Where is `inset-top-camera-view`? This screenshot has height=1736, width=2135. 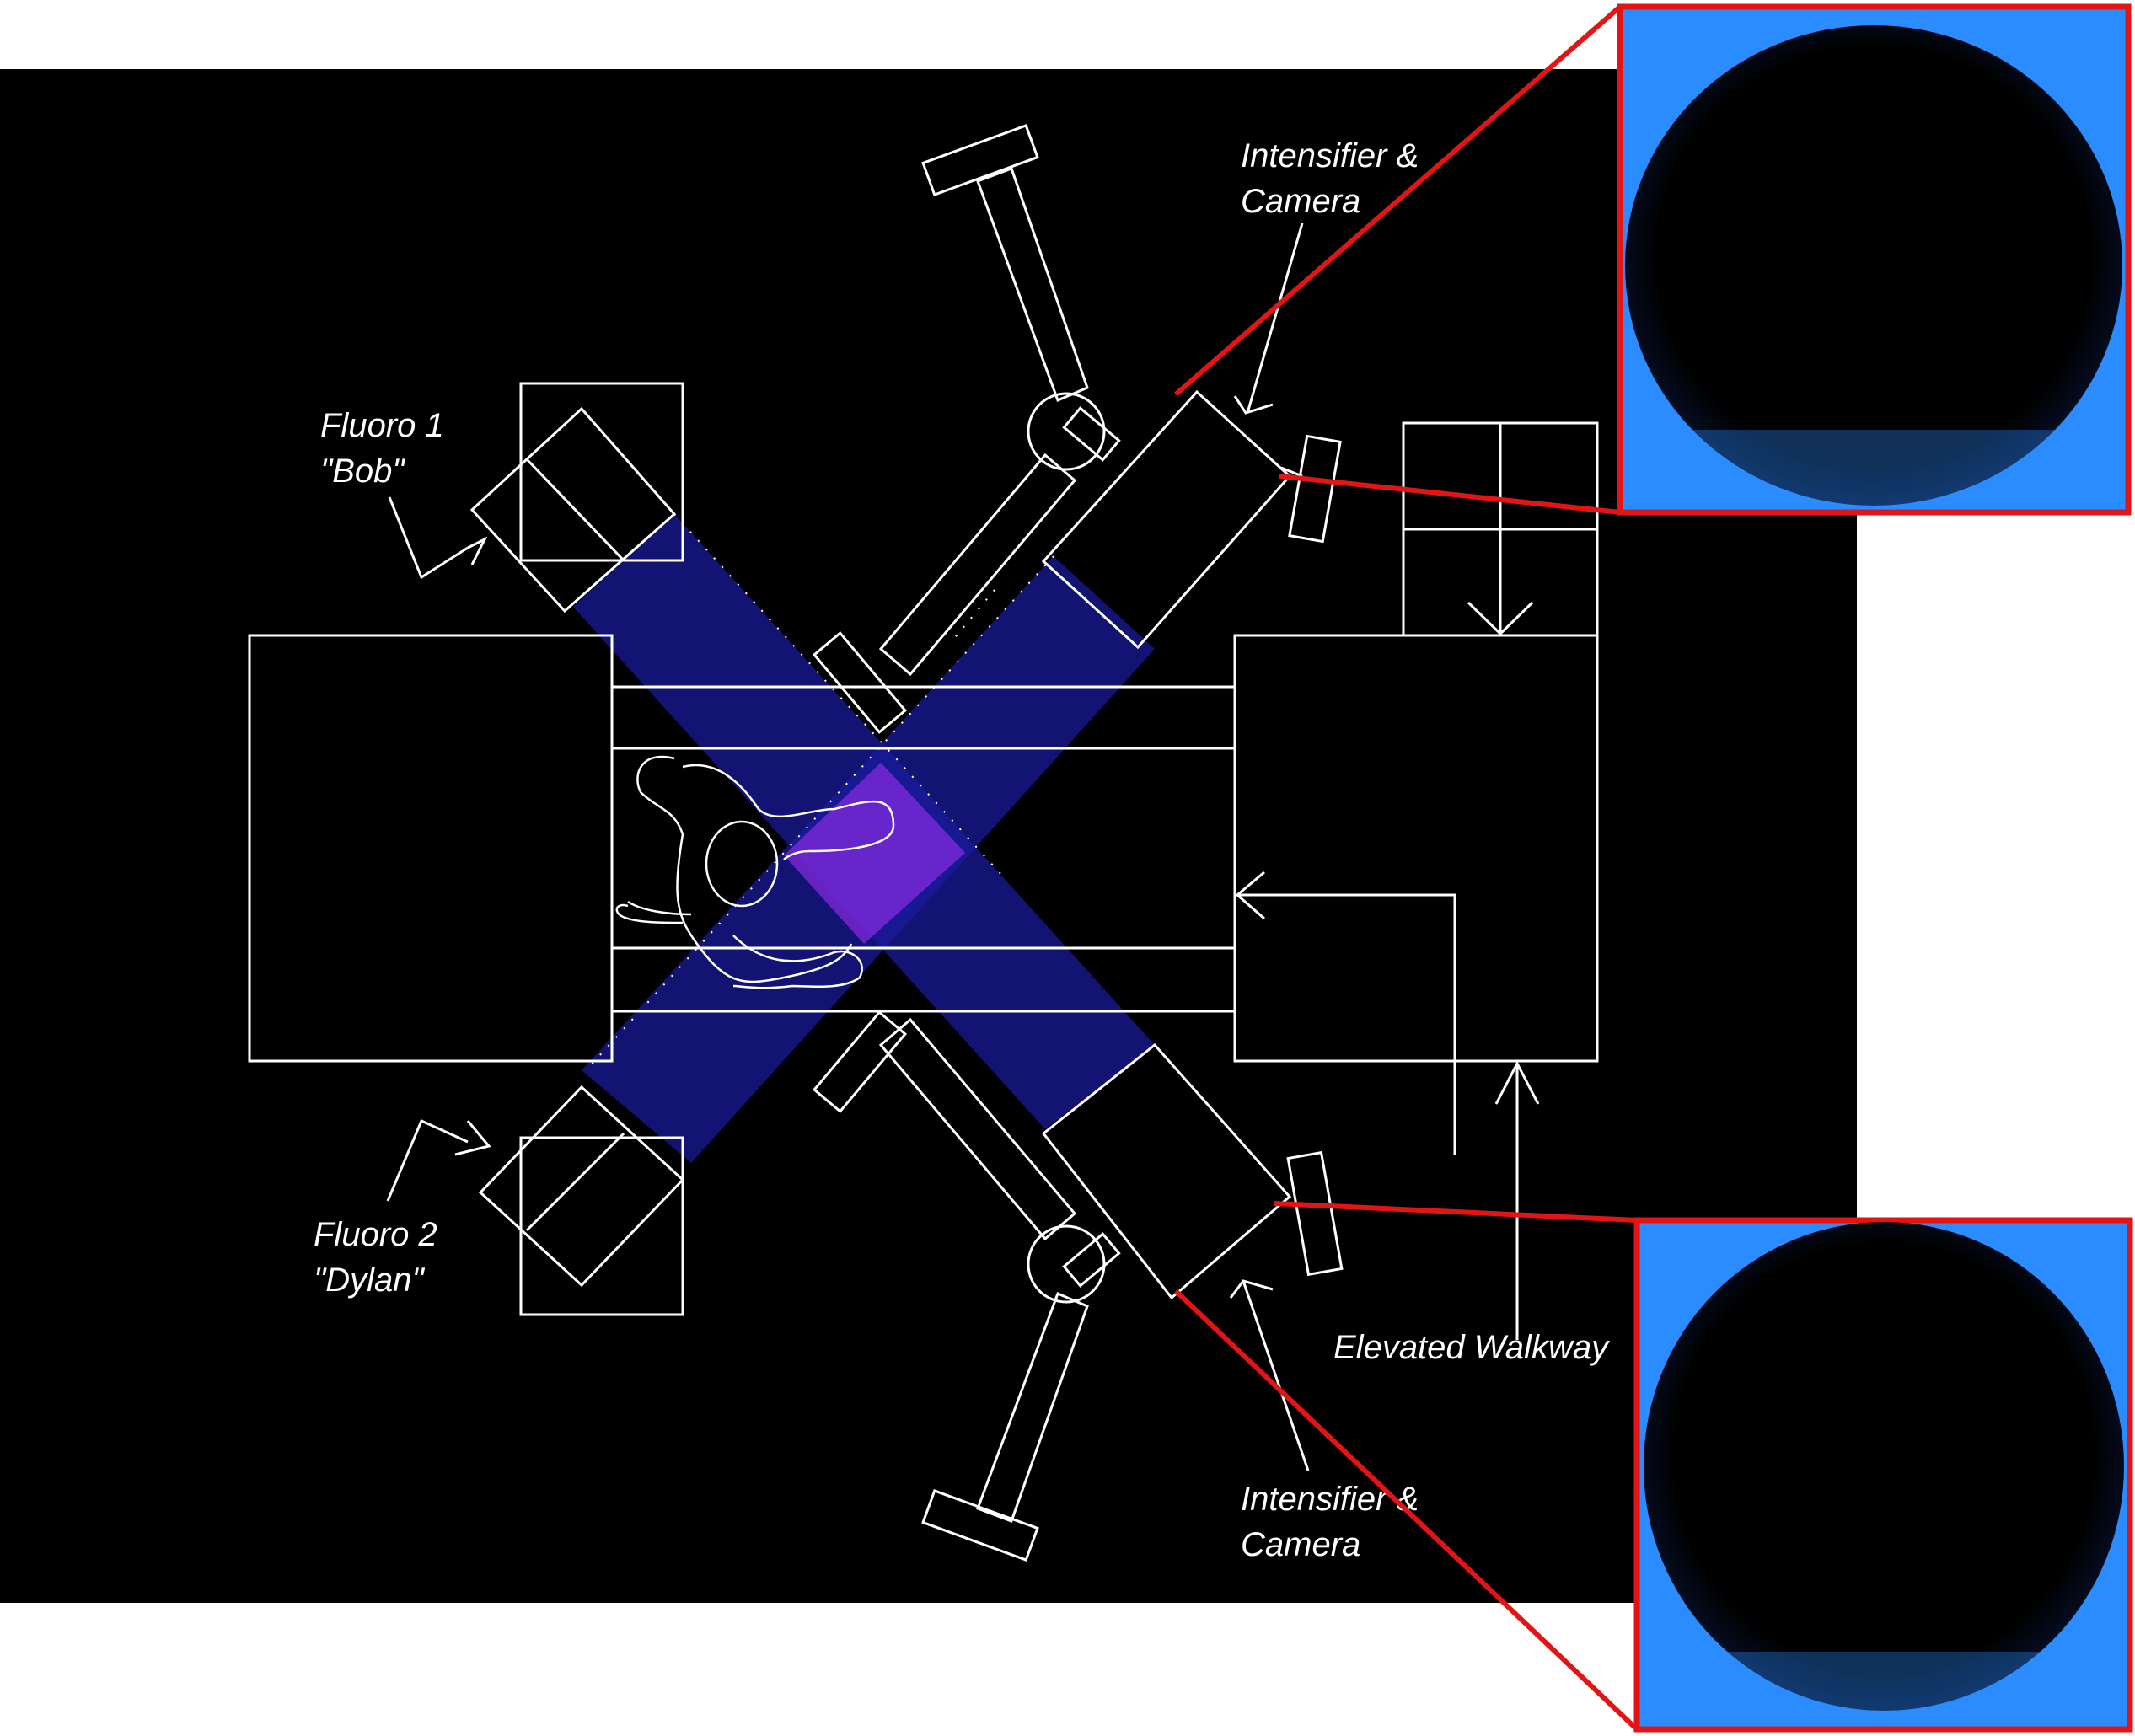 inset-top-camera-view is located at coordinates (1875, 259).